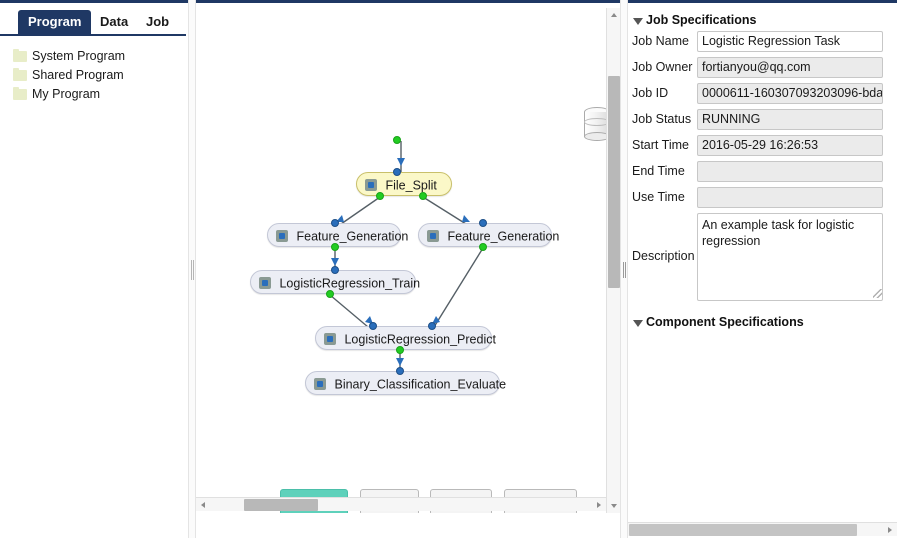 This screenshot has height=538, width=897. I want to click on canvas-horizontal-scrollbar, so click(401, 504).